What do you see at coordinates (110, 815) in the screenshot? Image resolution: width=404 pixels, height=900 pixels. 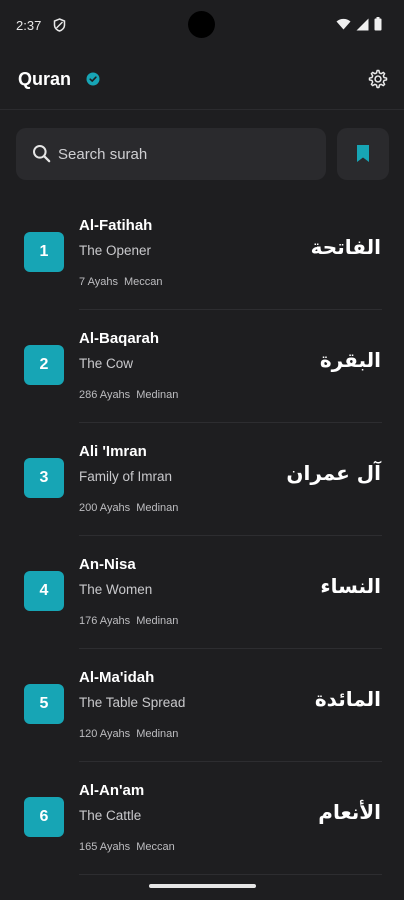 I see `surah-meaning: The Cattle` at bounding box center [110, 815].